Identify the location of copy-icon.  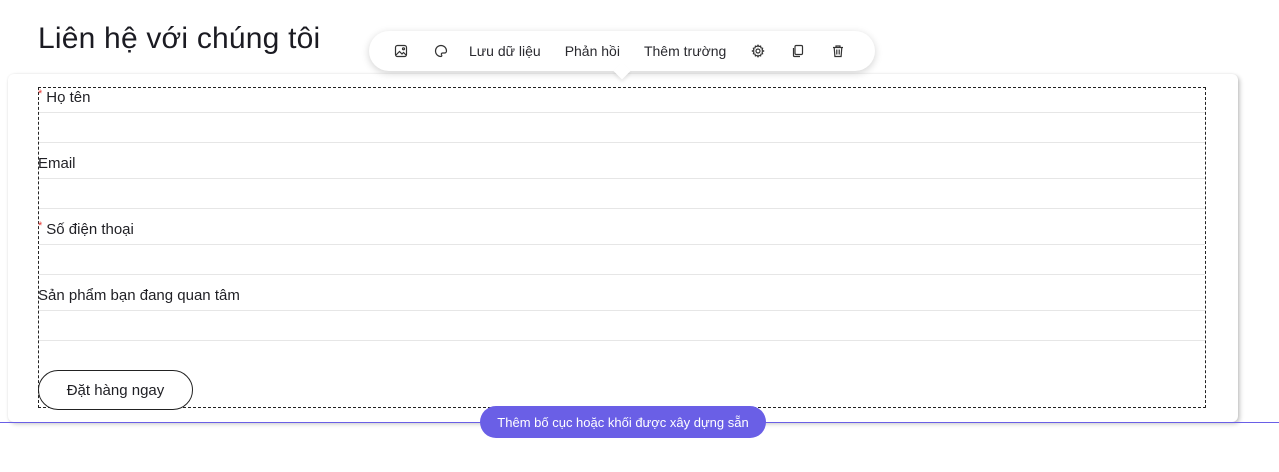
(798, 51).